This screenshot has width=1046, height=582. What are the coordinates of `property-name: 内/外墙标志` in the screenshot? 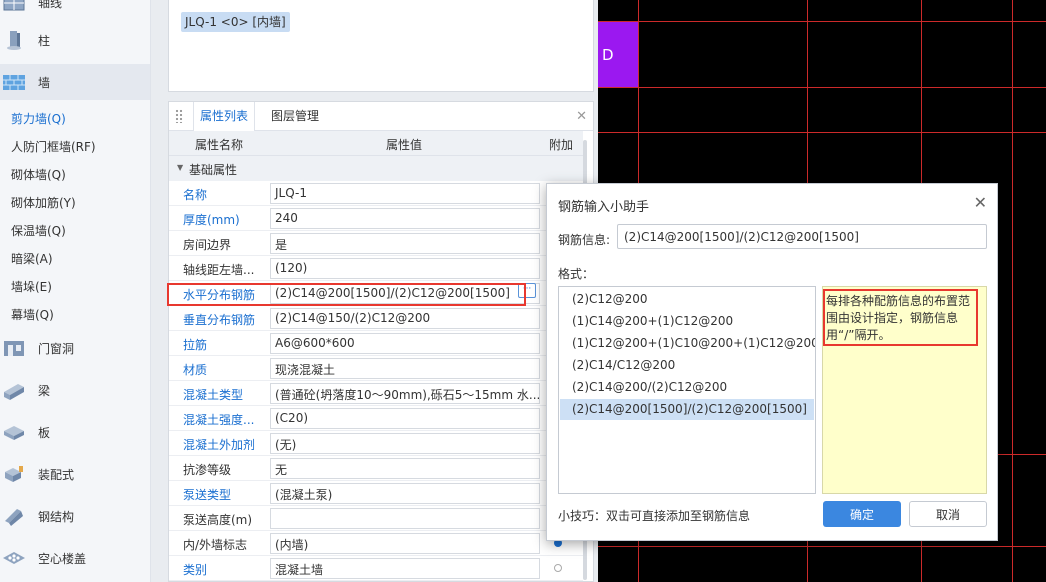 It's located at (215, 545).